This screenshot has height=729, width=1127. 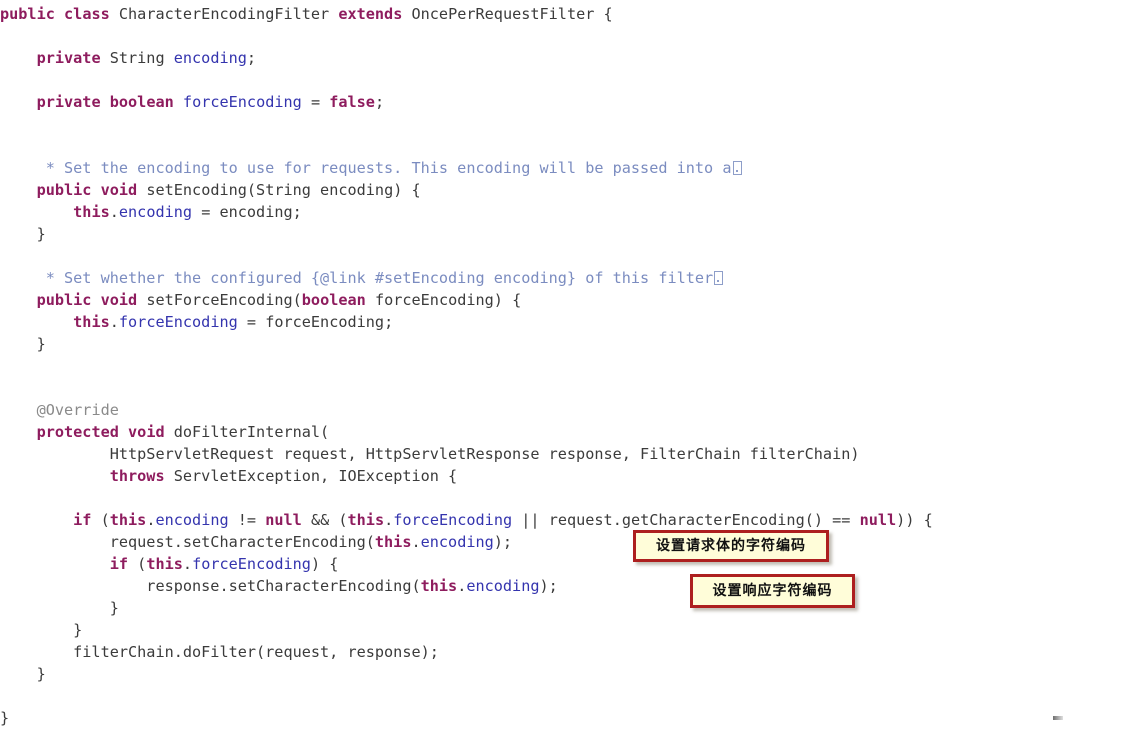 What do you see at coordinates (64, 190) in the screenshot?
I see `code-token-kw: public` at bounding box center [64, 190].